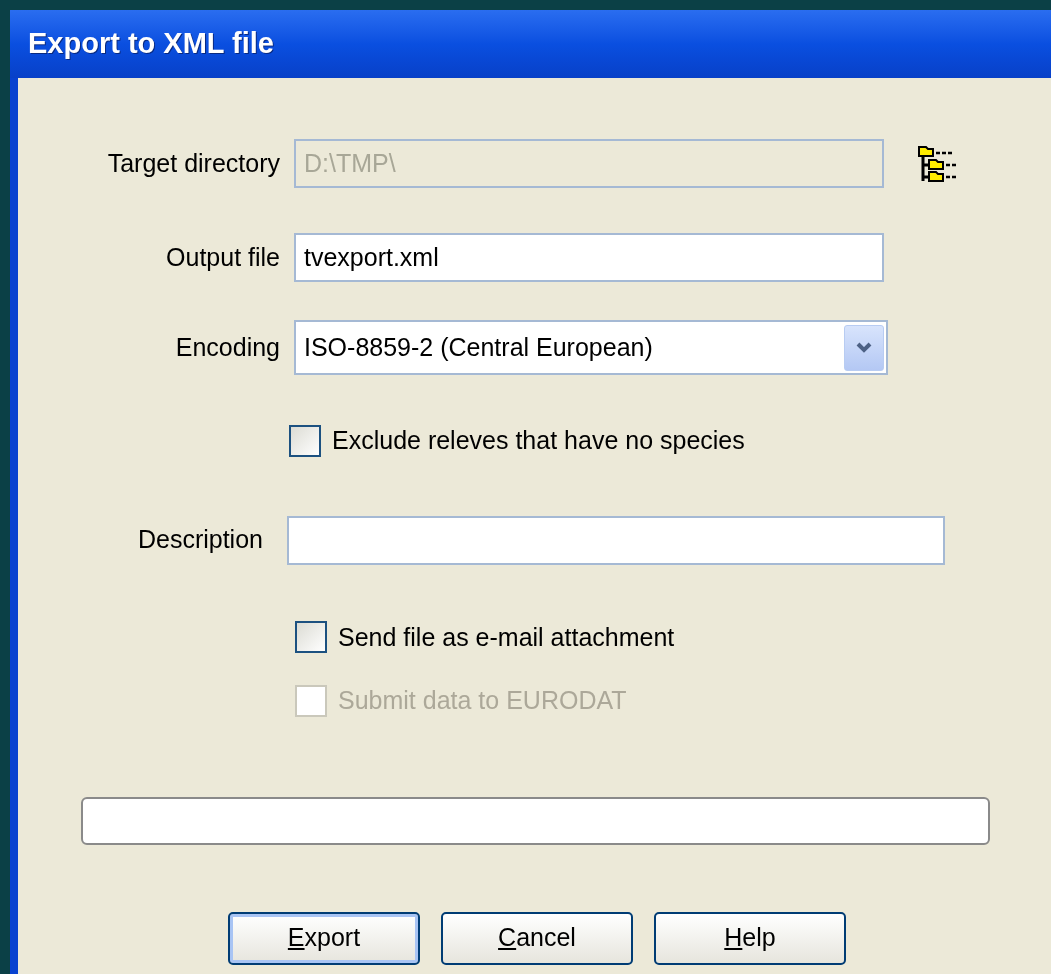 Image resolution: width=1051 pixels, height=974 pixels. I want to click on dialog-button: Export, so click(324, 938).